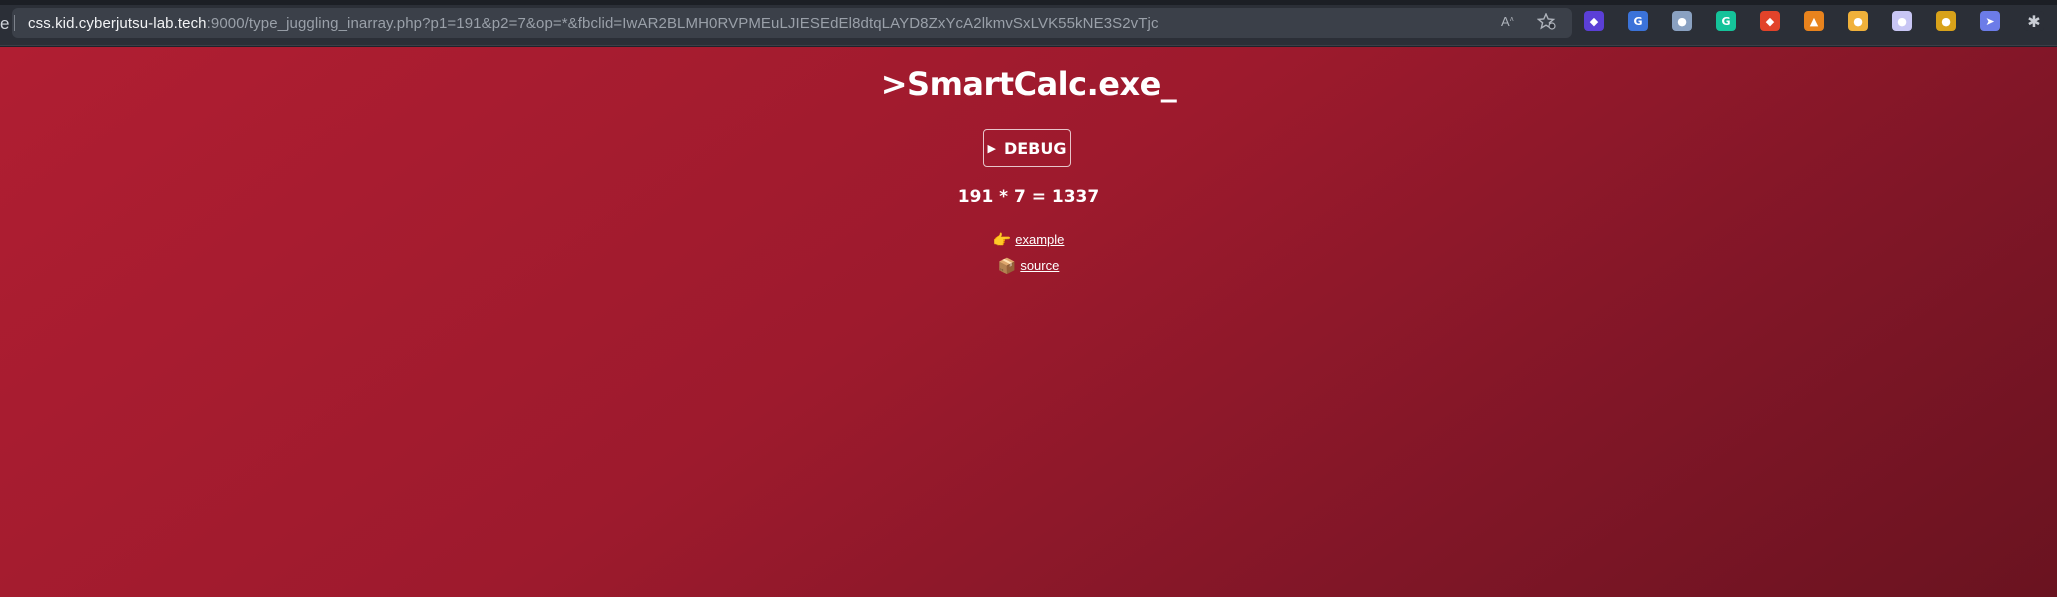 This screenshot has width=2057, height=597. Describe the element at coordinates (1007, 266) in the screenshot. I see `package-icon: 📦` at that location.